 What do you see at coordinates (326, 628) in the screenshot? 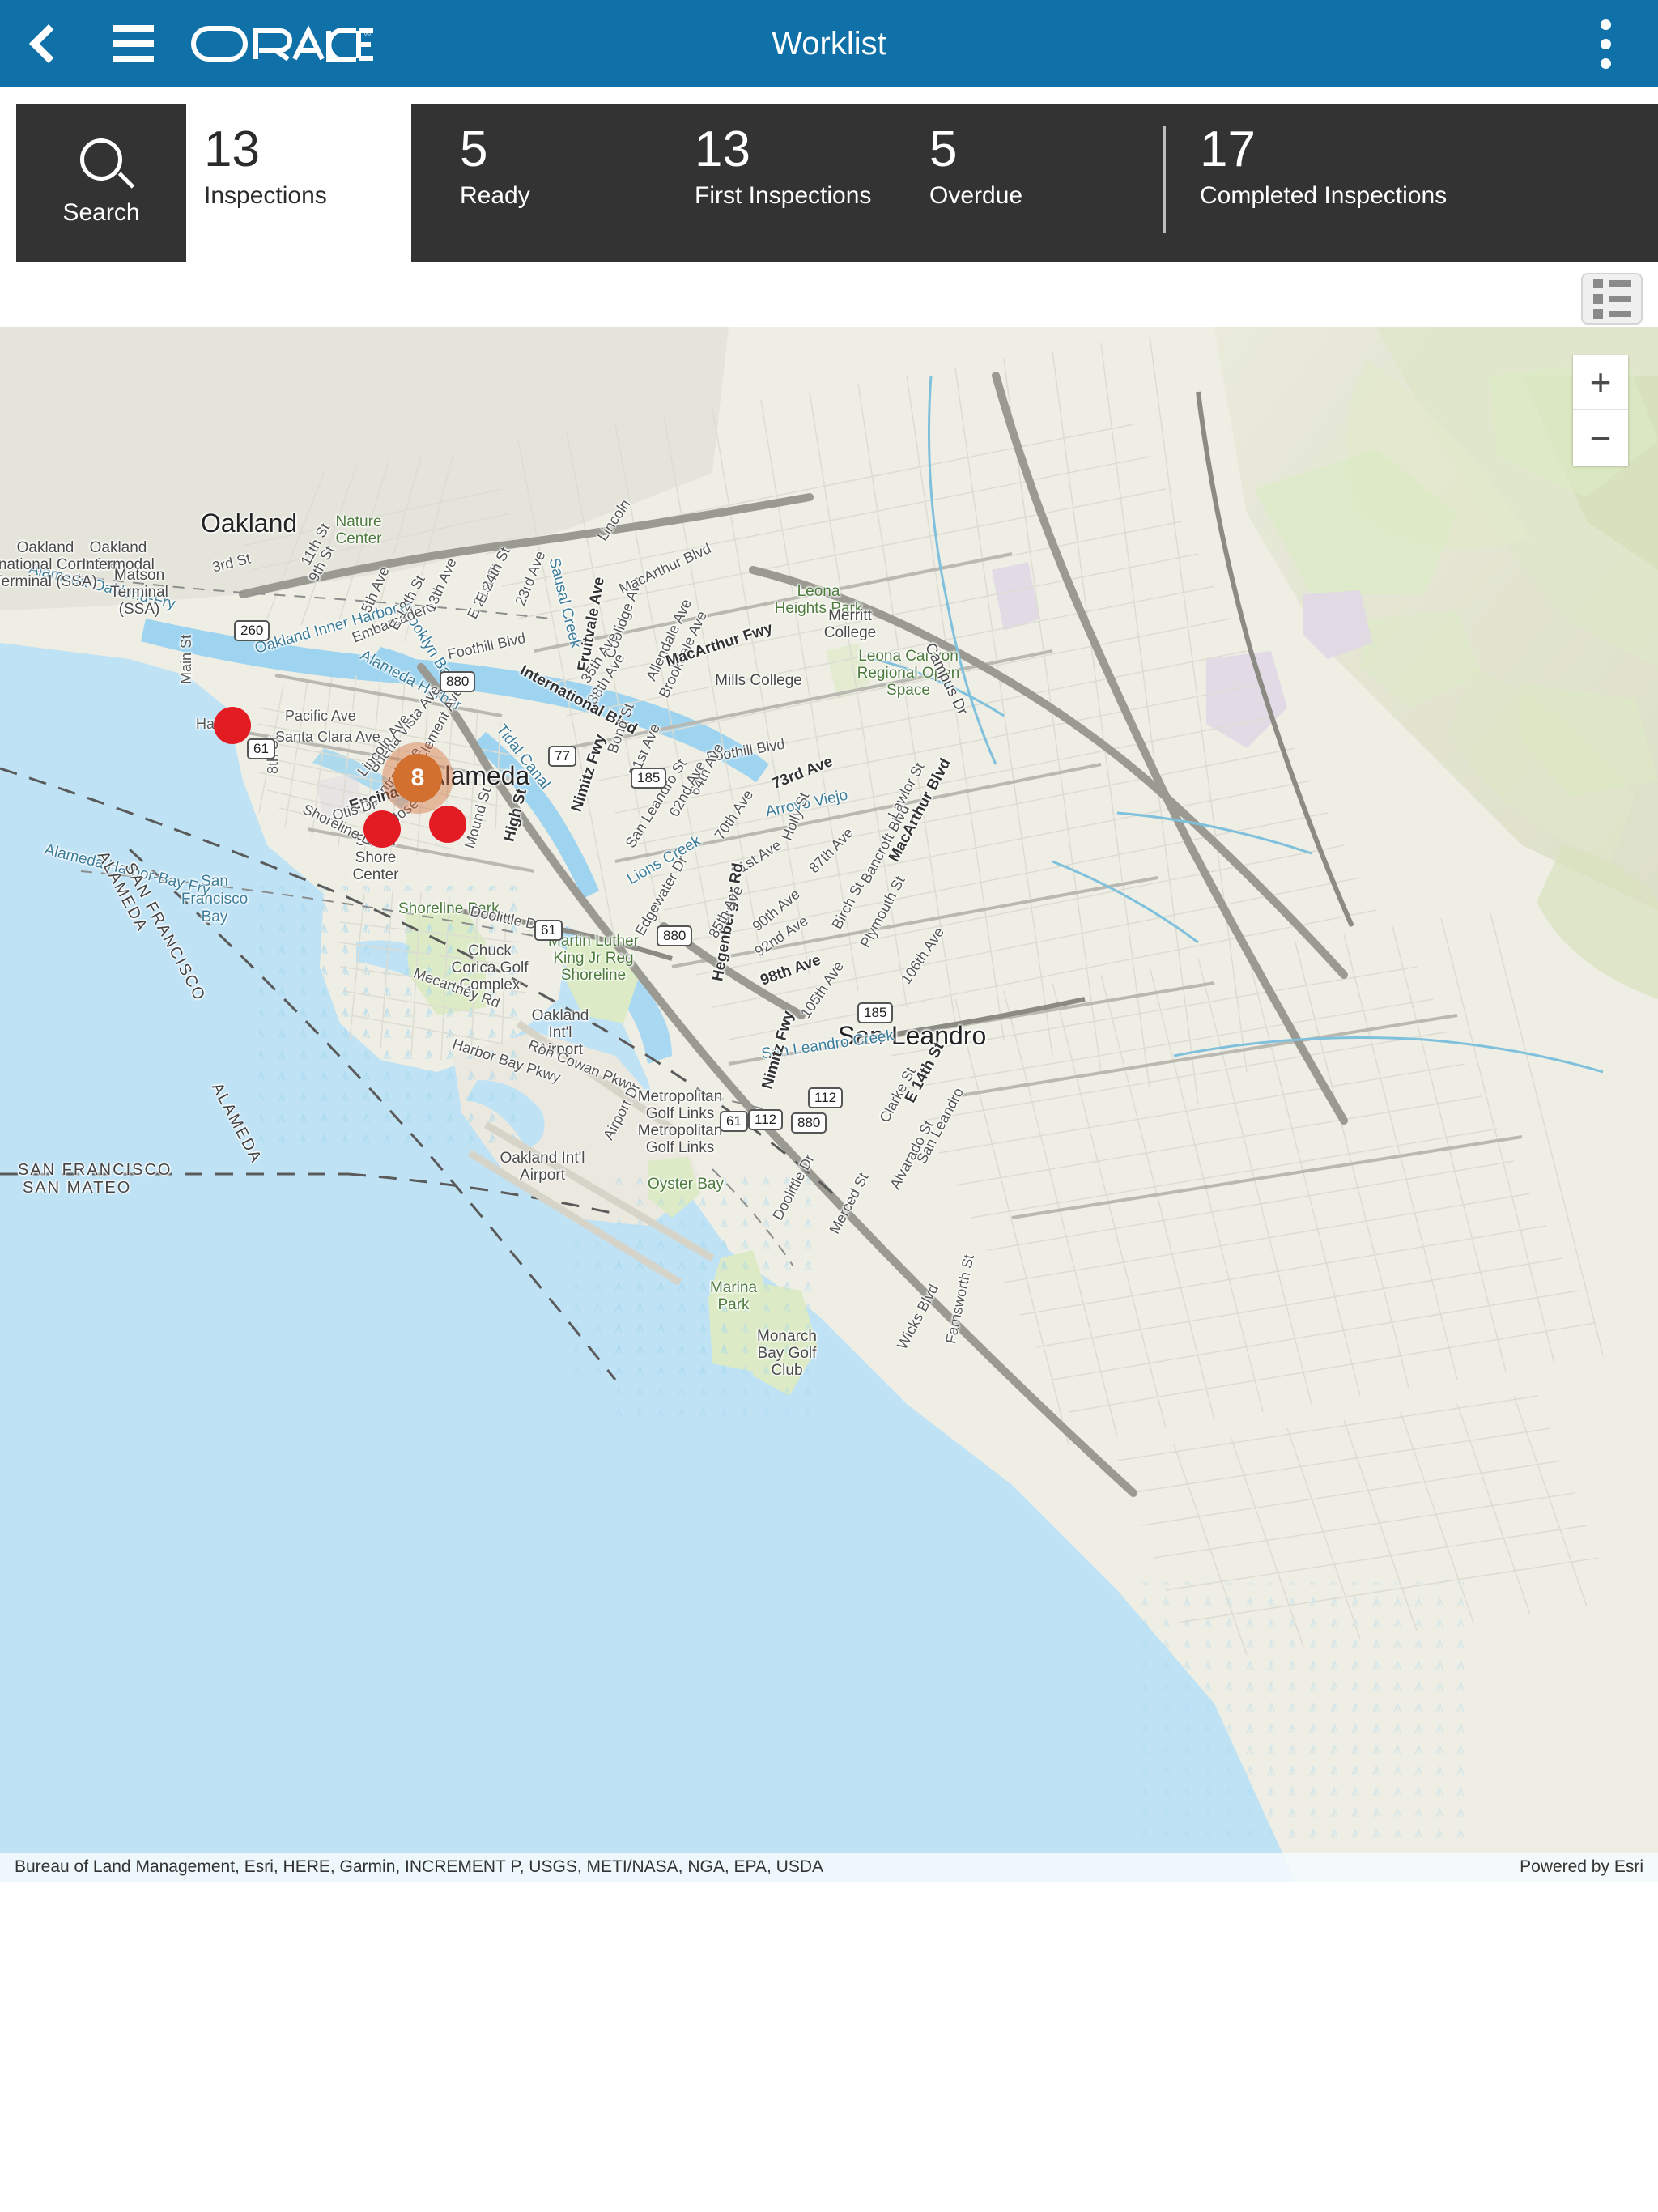
I see `map-water-label: Oakland Inner Harbor` at bounding box center [326, 628].